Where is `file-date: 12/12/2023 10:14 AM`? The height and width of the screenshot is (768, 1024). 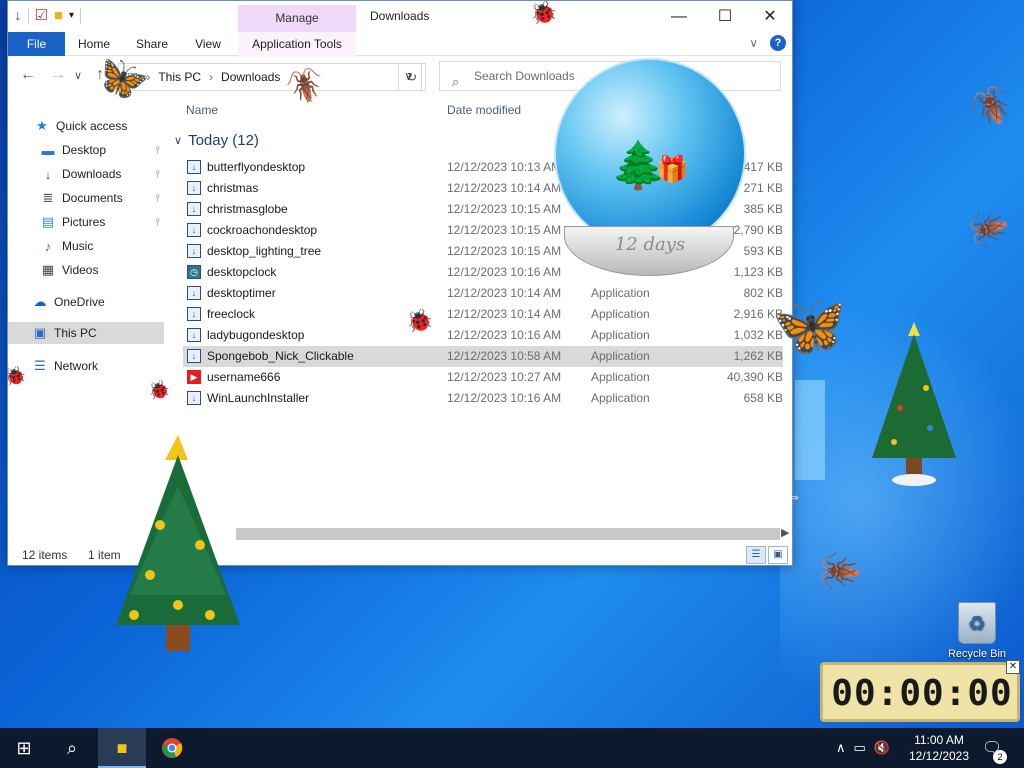
file-date: 12/12/2023 10:14 AM is located at coordinates (504, 293).